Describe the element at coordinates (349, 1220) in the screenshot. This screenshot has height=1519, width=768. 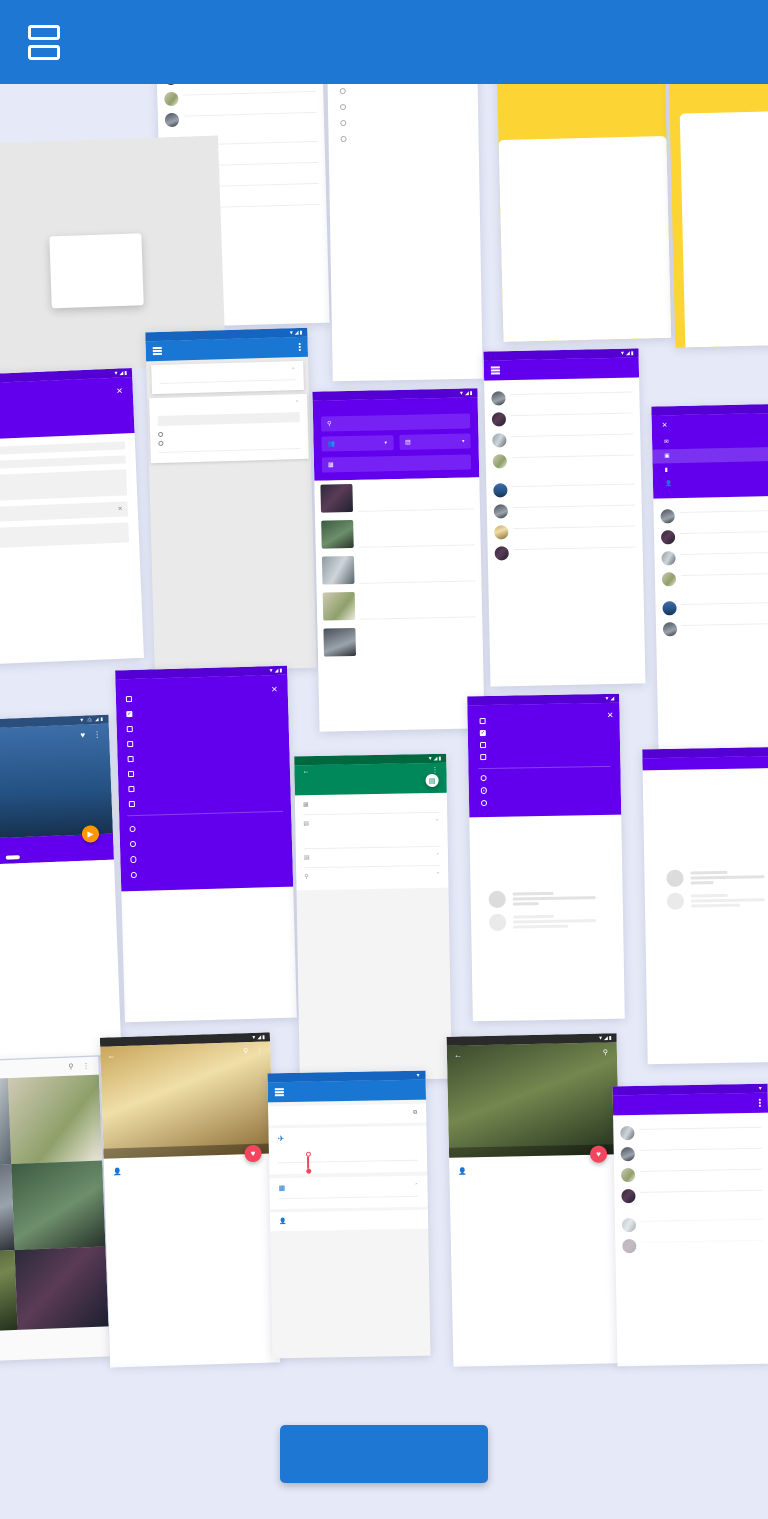
I see `passenger-card: 👤` at that location.